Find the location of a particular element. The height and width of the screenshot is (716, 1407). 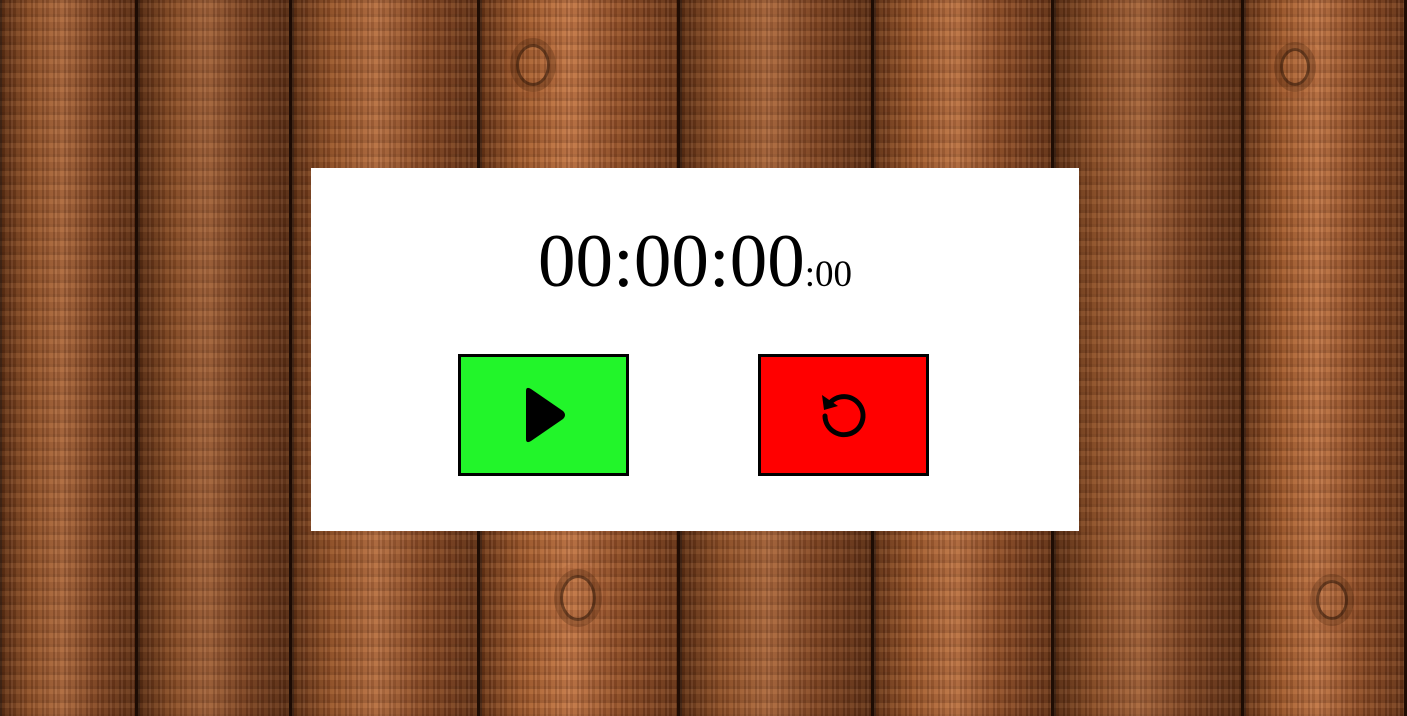

play-icon is located at coordinates (544, 415).